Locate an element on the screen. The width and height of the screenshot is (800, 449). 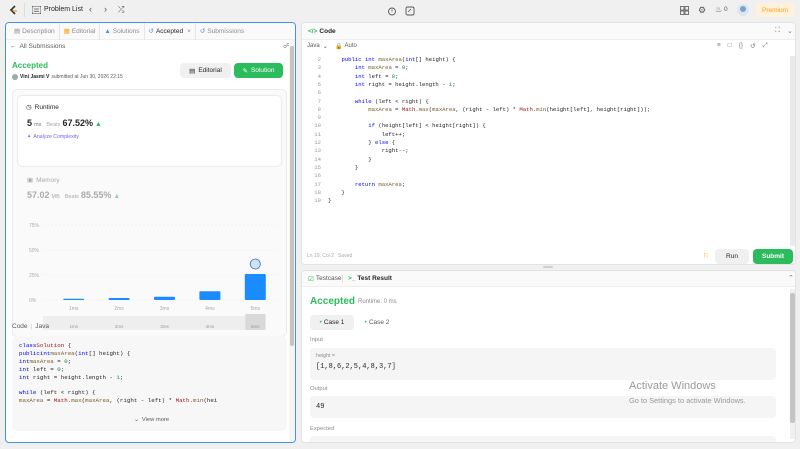
code-line: 12 } else { is located at coordinates (348, 143).